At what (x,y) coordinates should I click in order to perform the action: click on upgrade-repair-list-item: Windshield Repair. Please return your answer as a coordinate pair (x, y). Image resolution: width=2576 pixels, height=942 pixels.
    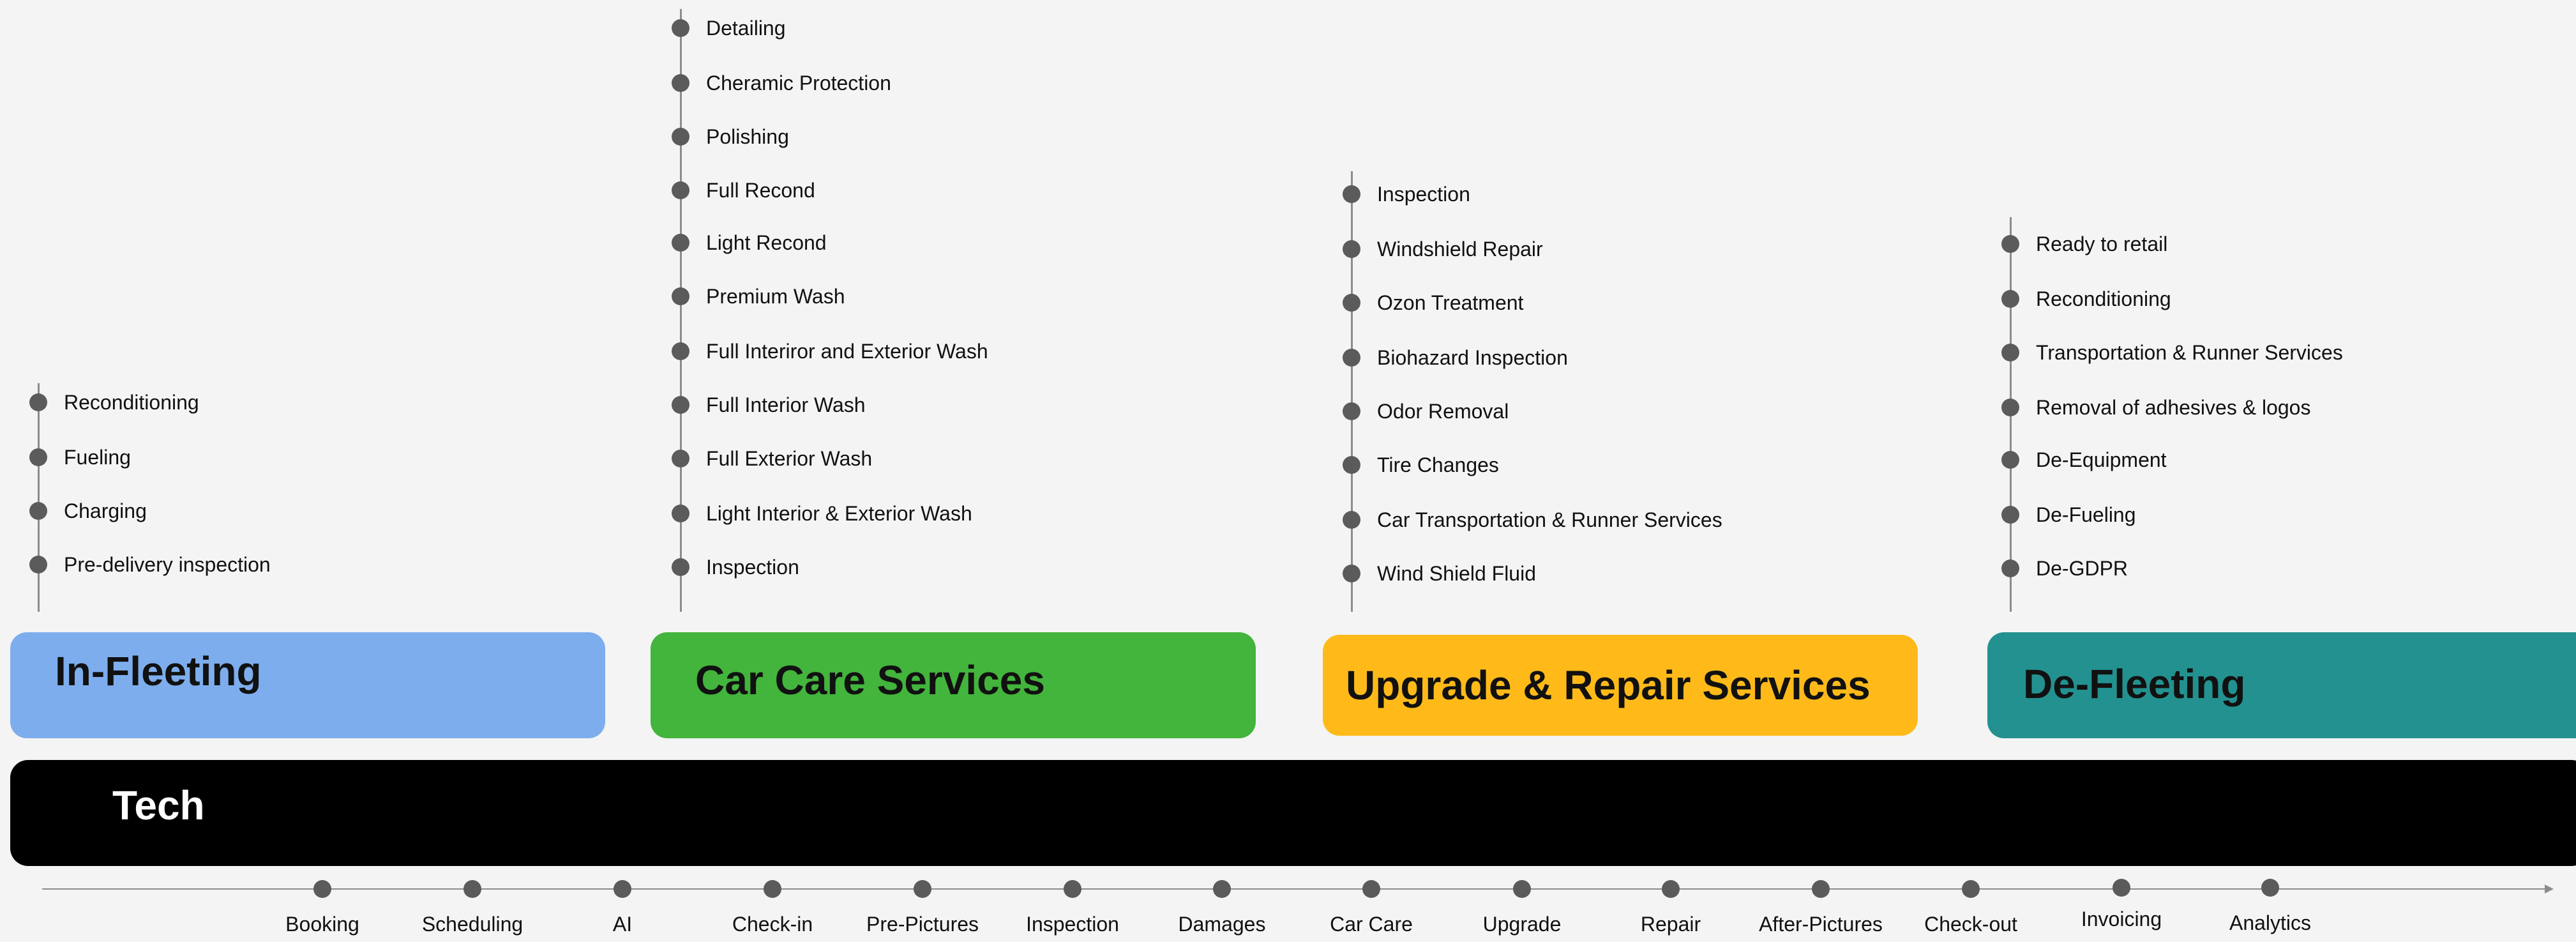
    Looking at the image, I should click on (1666, 249).